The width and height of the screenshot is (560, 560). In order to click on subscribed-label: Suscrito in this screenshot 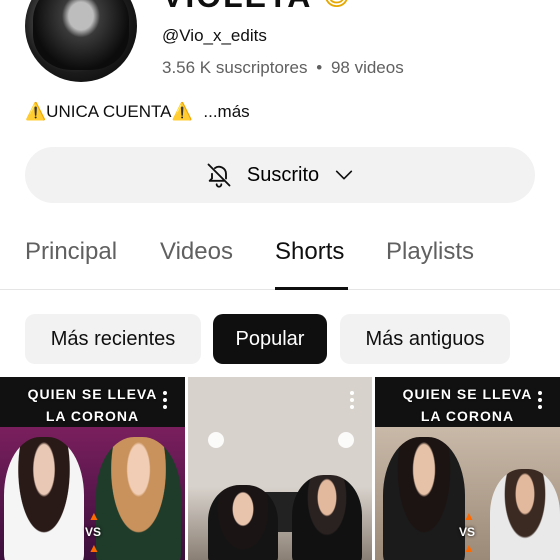, I will do `click(283, 174)`.